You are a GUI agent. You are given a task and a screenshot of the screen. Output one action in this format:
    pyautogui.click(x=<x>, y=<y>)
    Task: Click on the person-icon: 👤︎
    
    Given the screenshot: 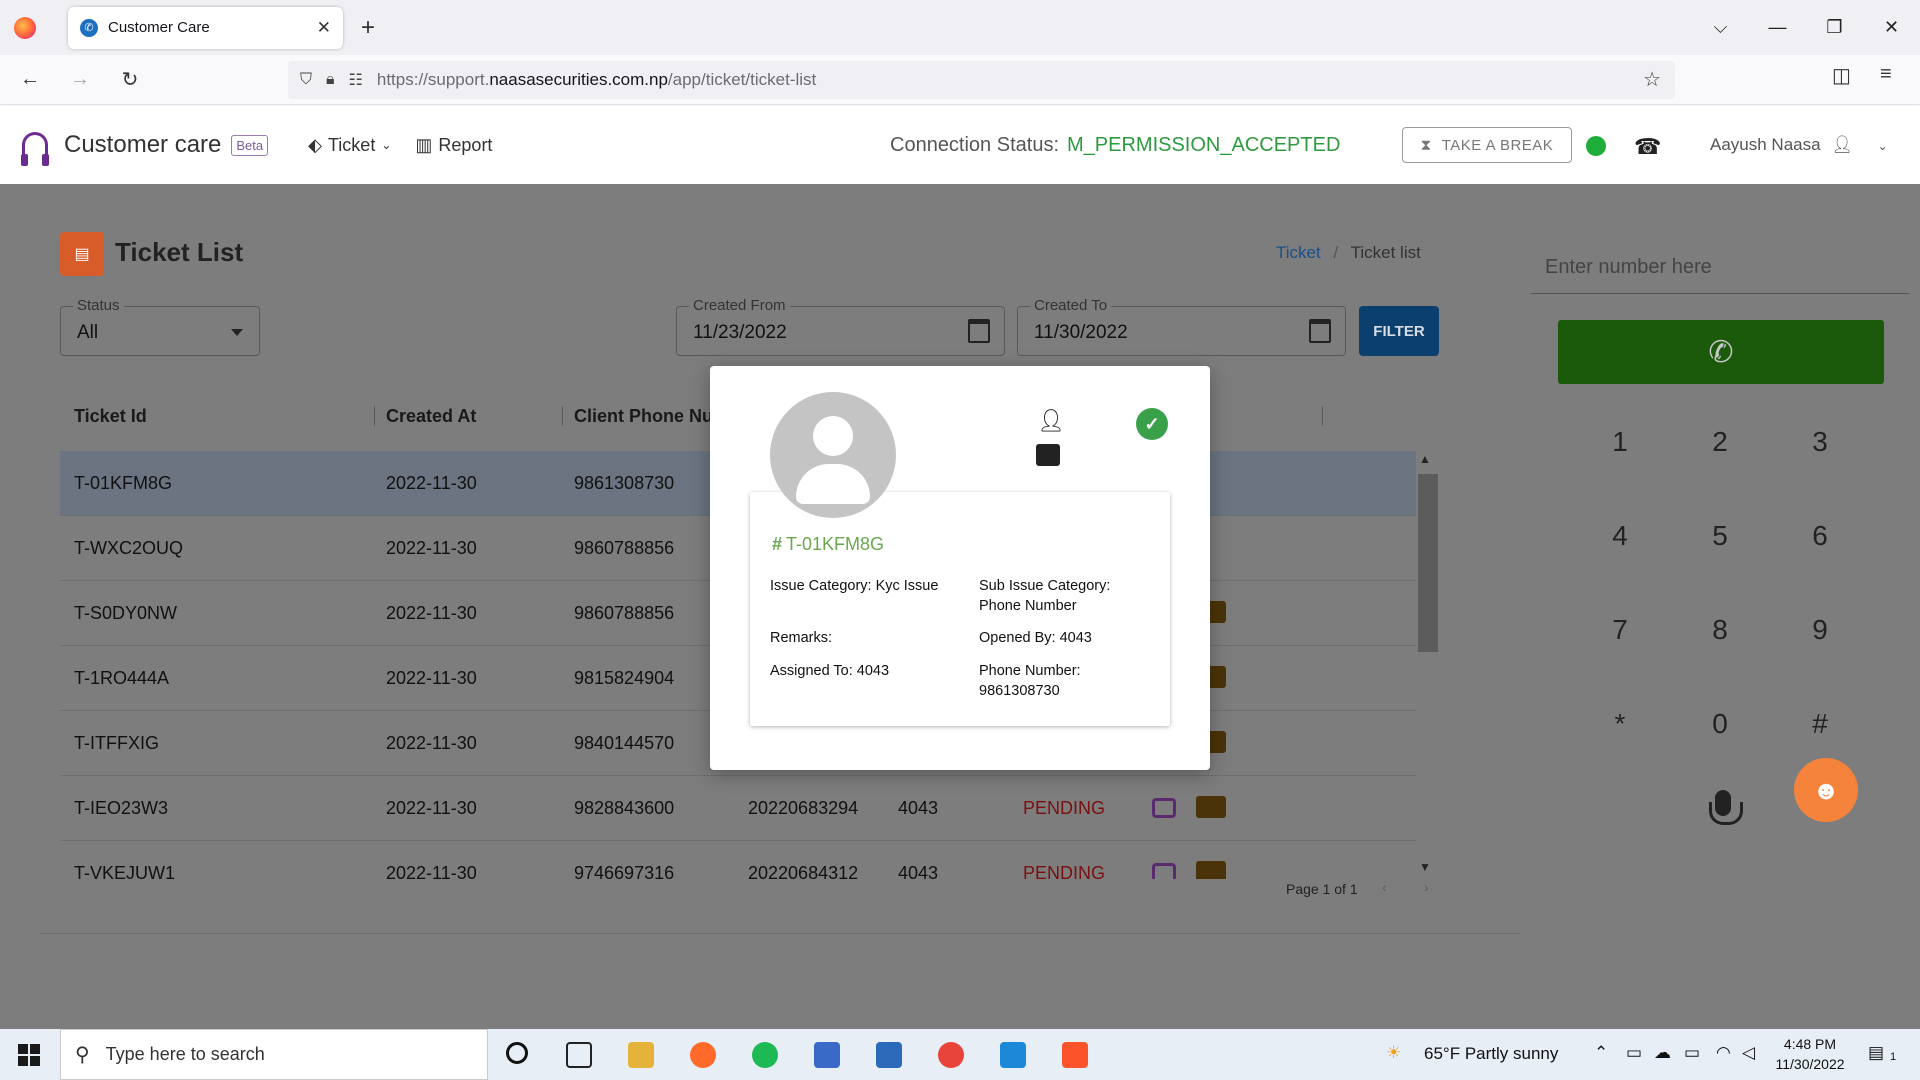 What is the action you would take?
    pyautogui.click(x=1051, y=421)
    